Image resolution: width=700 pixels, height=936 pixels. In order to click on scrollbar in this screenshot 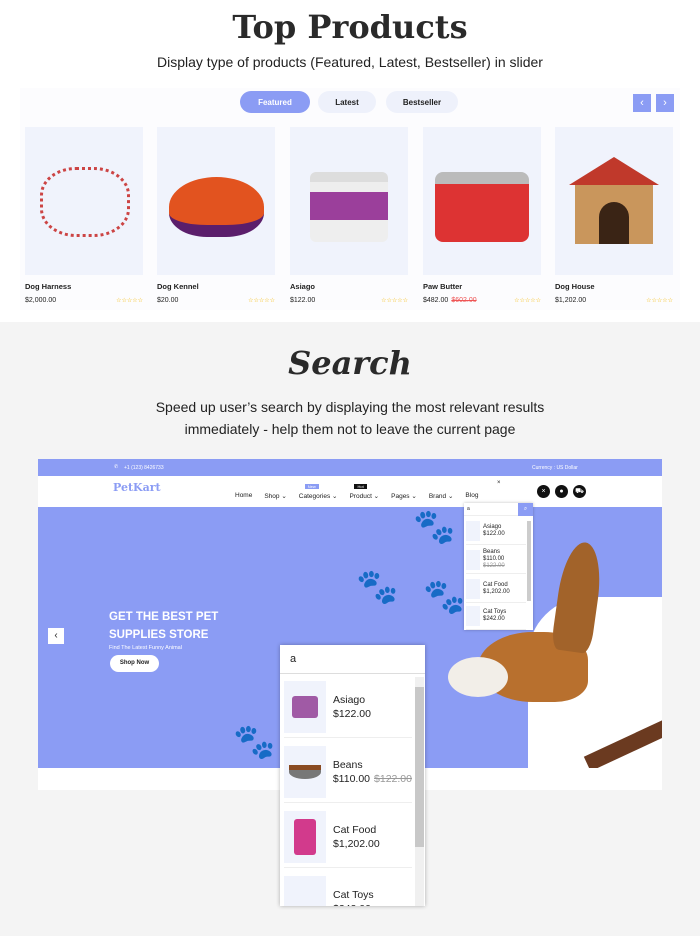, I will do `click(529, 561)`.